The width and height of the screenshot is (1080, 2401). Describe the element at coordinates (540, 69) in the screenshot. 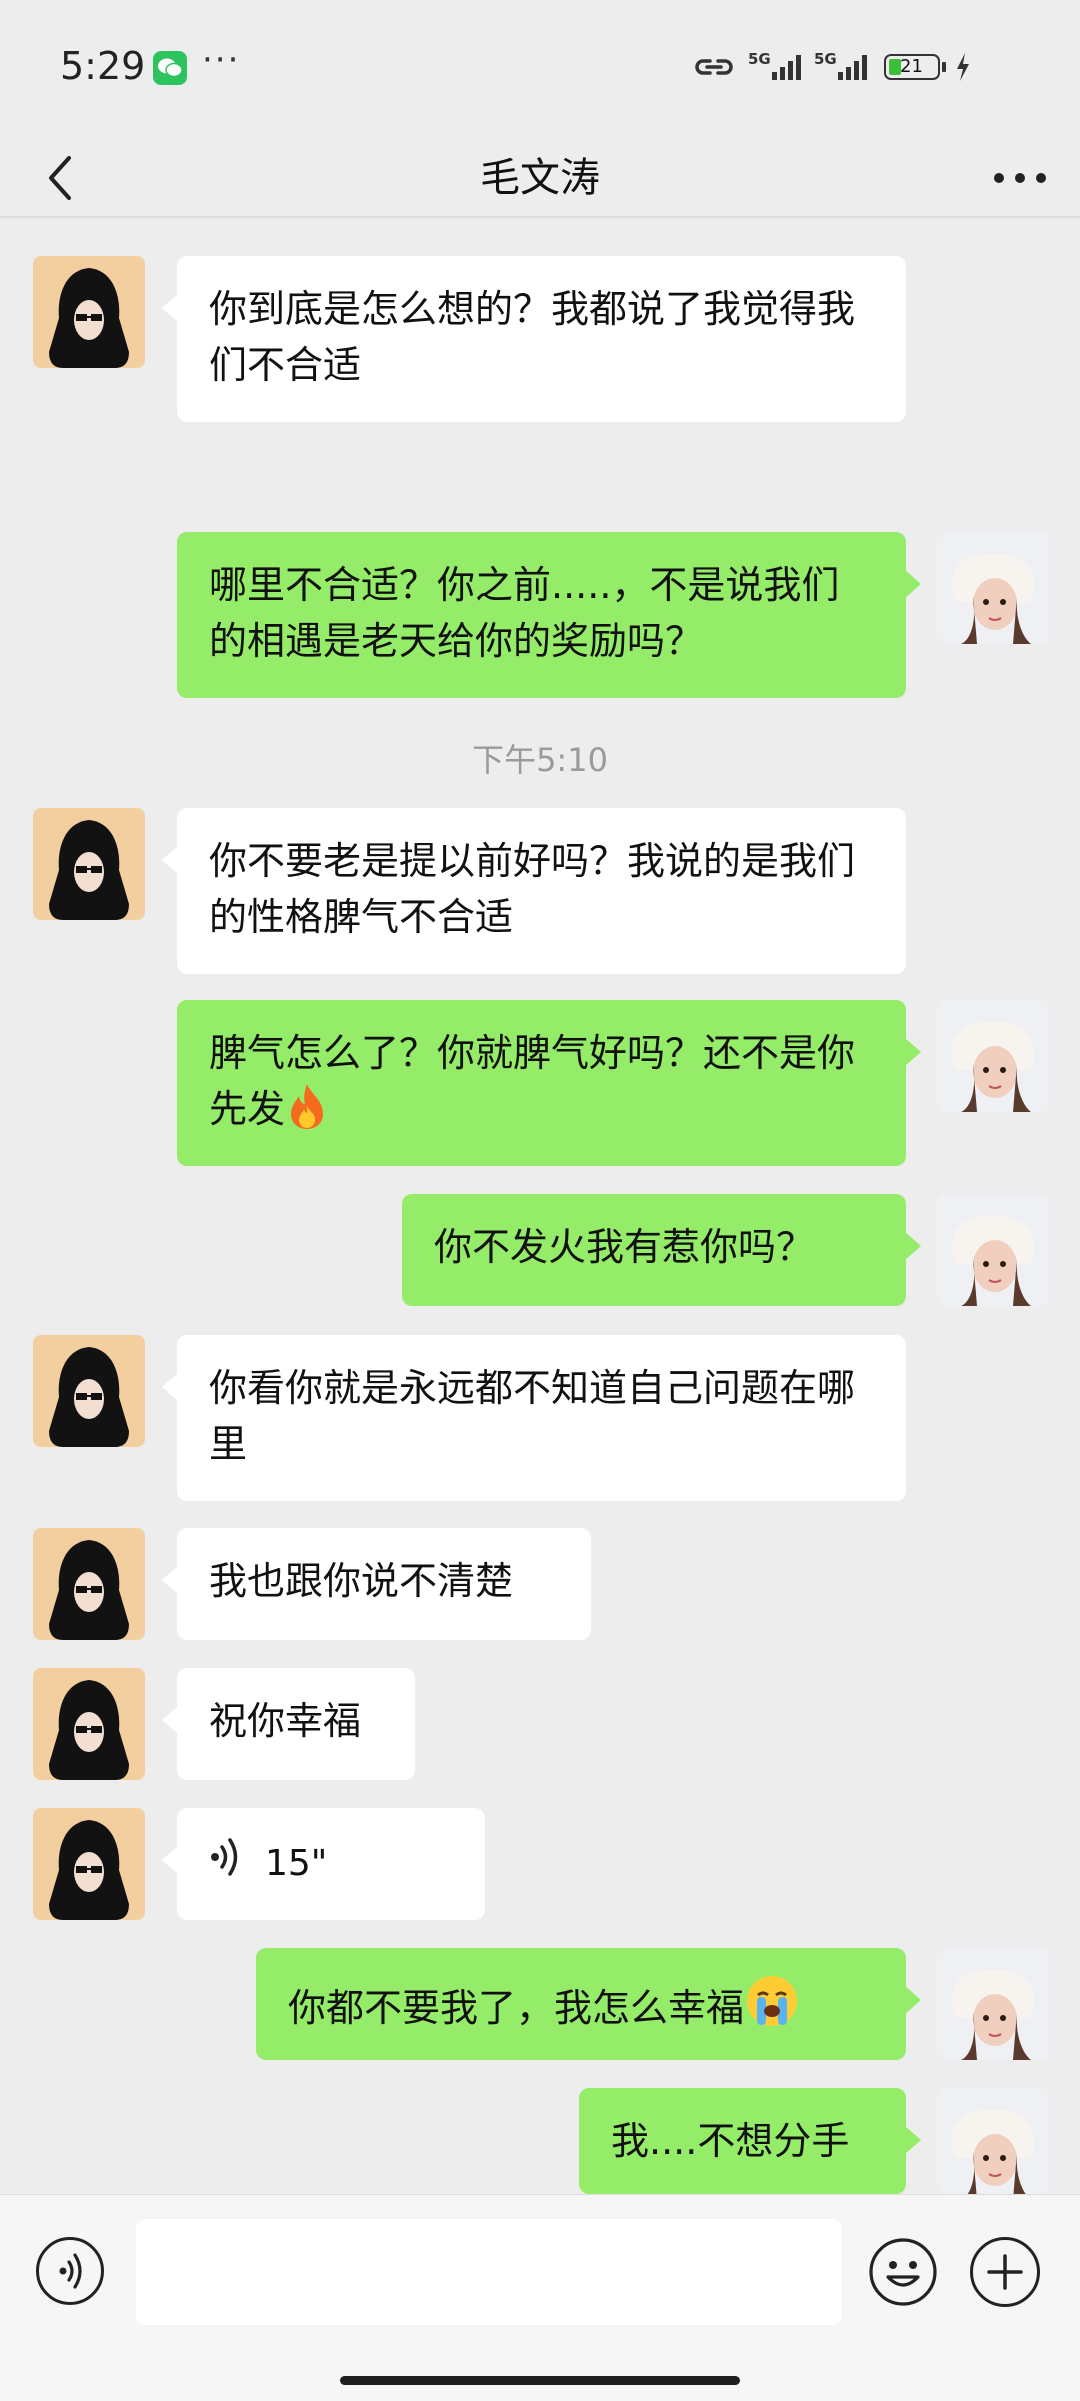

I see `status-bar: 5:29 ··· 5G 5G 21` at that location.